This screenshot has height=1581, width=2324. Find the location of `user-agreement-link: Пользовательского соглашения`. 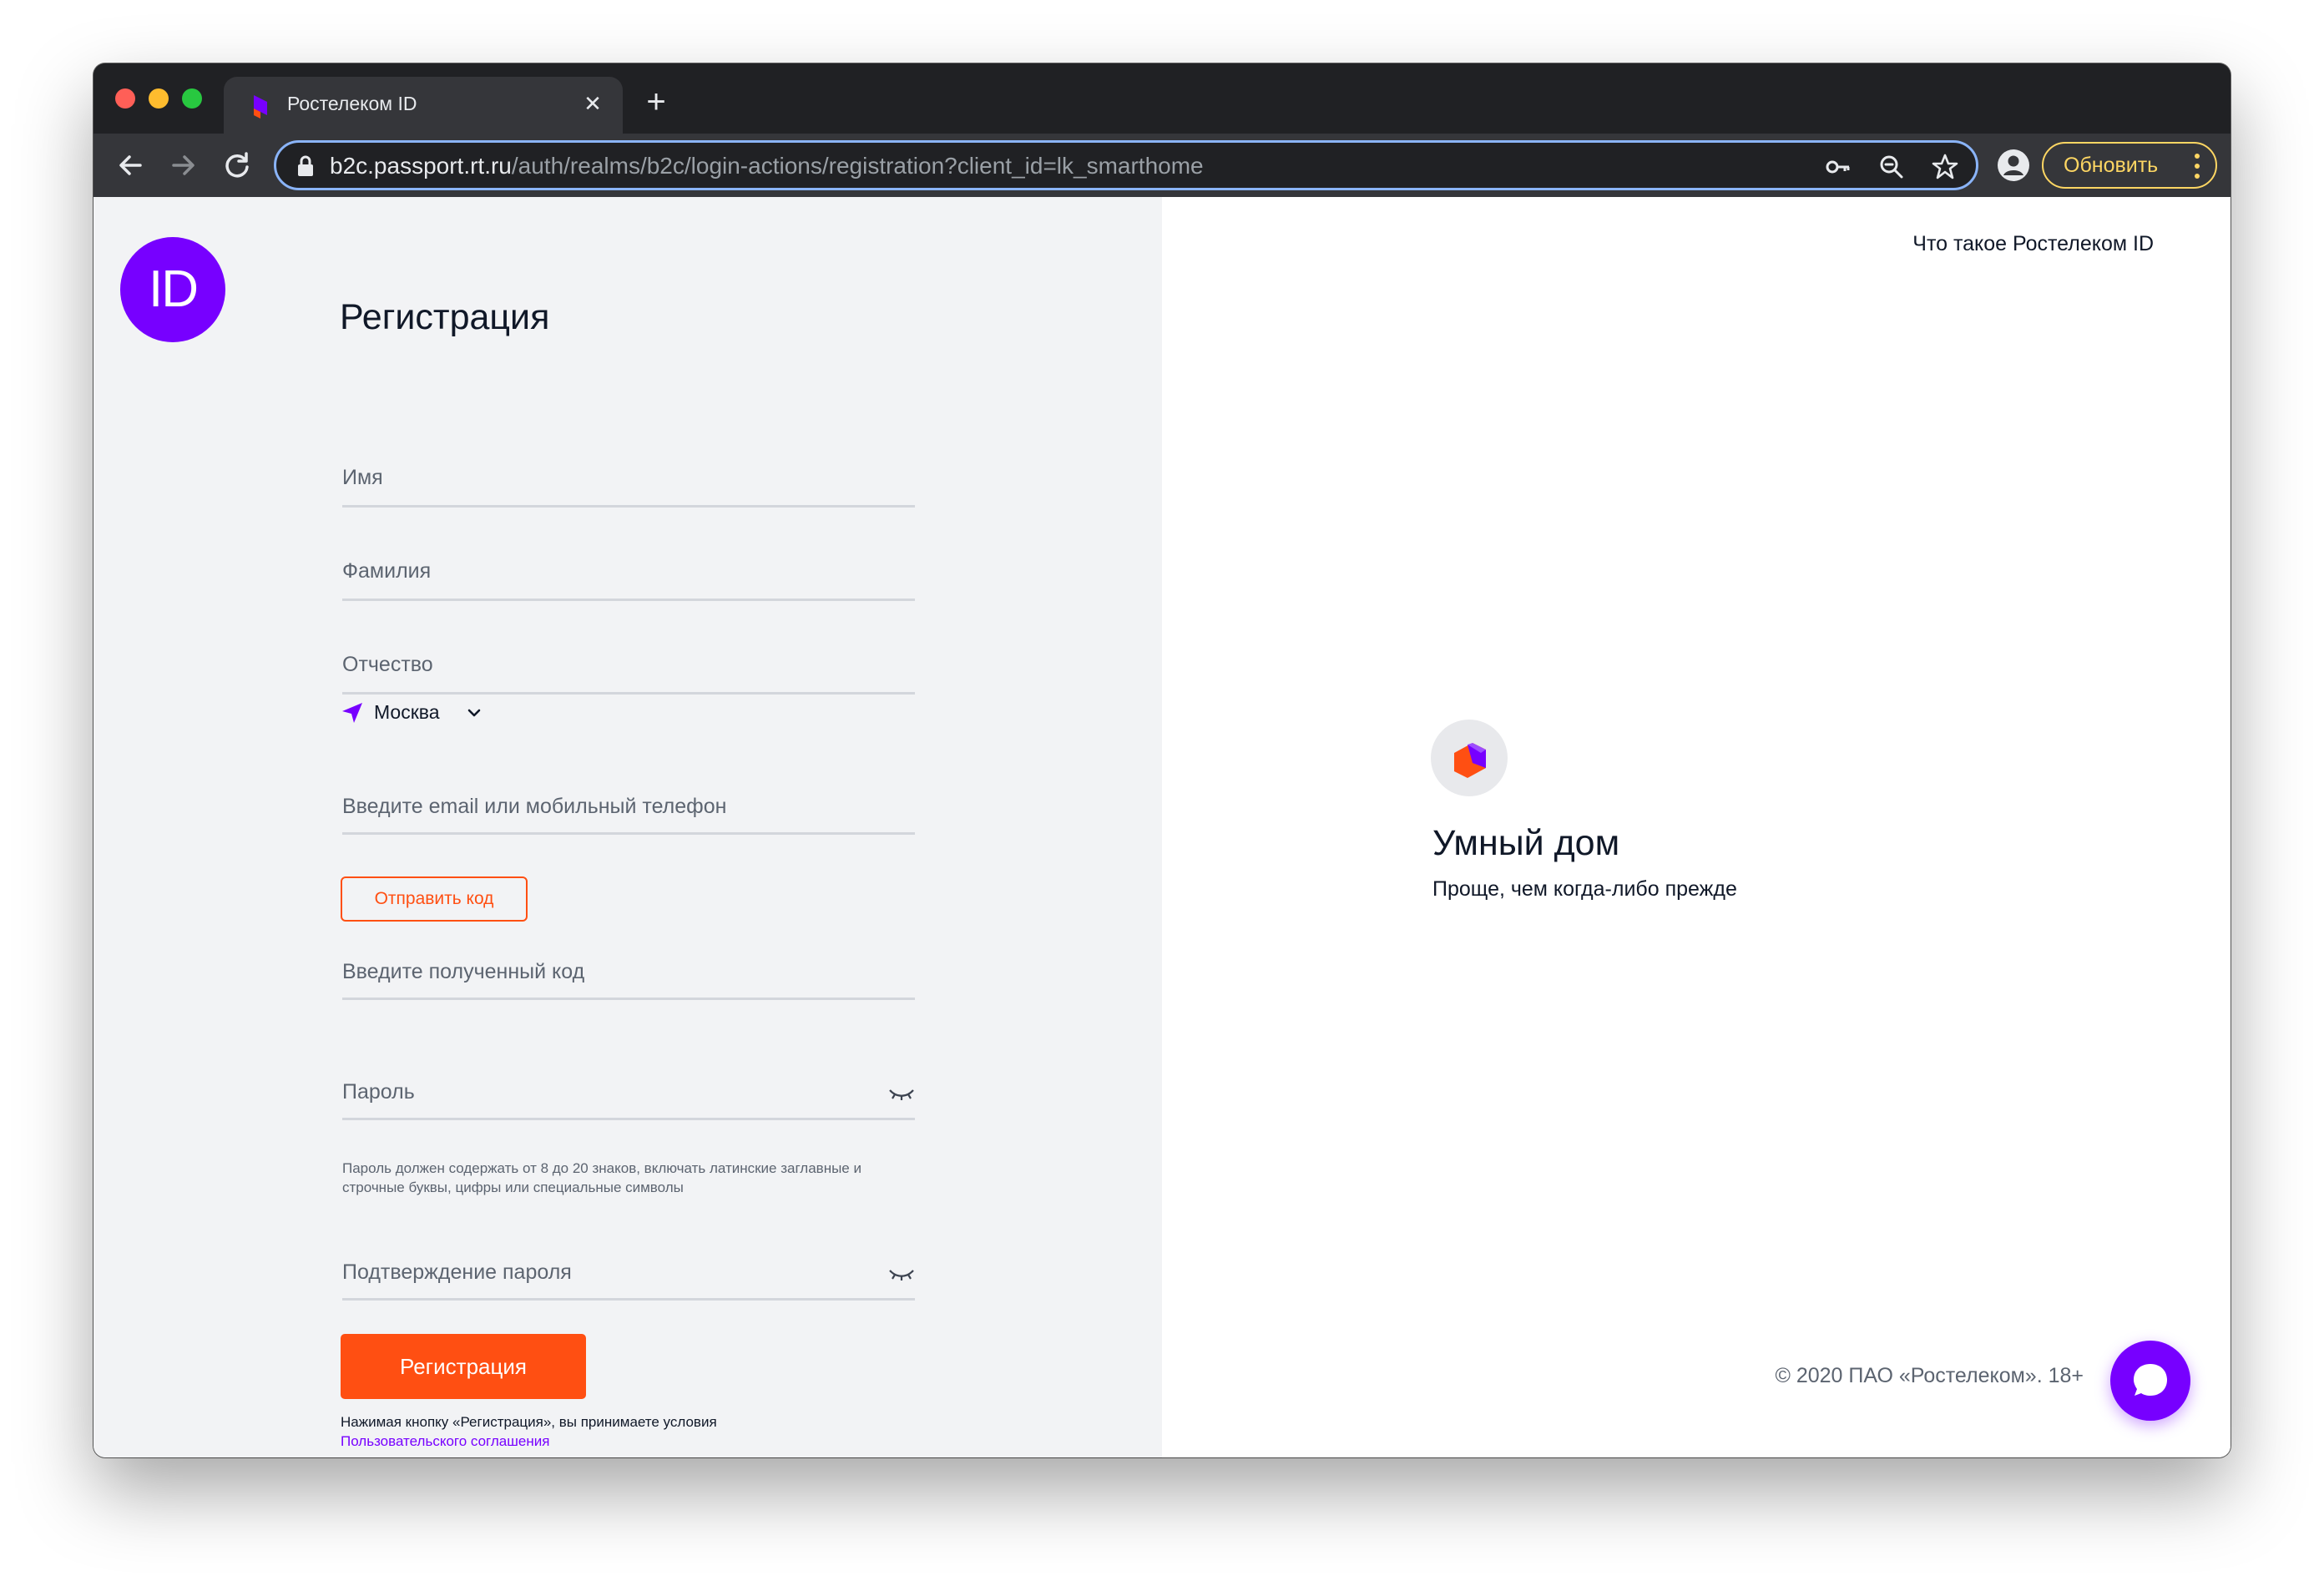

user-agreement-link: Пользовательского соглашения is located at coordinates (529, 1441).